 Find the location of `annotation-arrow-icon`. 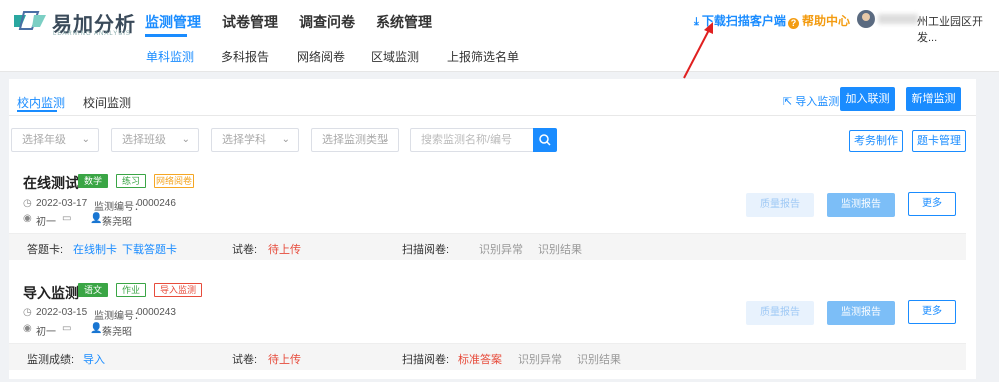

annotation-arrow-icon is located at coordinates (698, 50).